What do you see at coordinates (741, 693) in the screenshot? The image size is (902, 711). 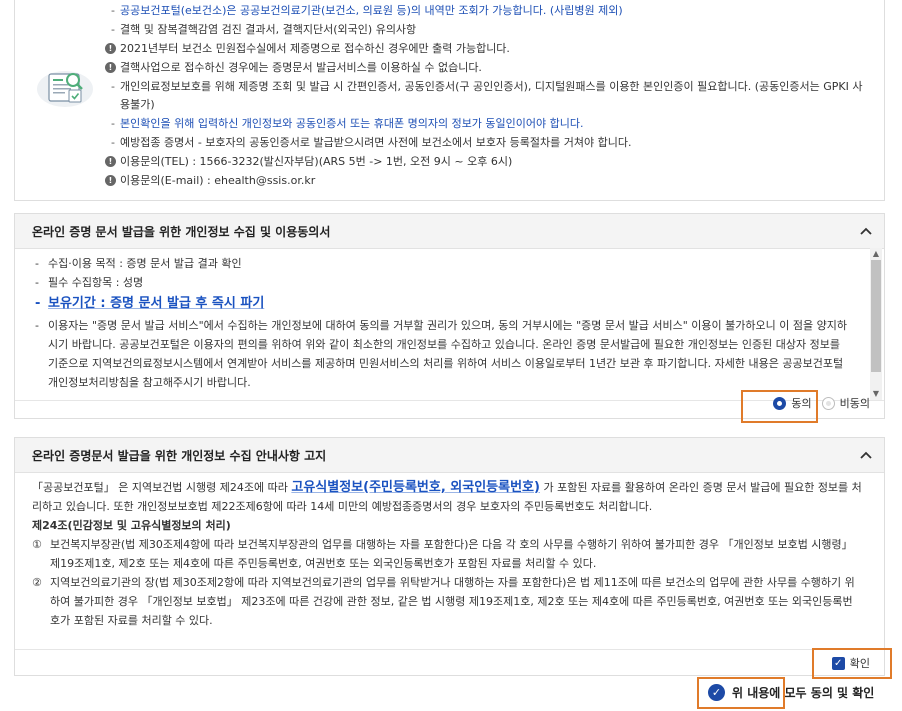 I see `agree-all-highlight-box` at bounding box center [741, 693].